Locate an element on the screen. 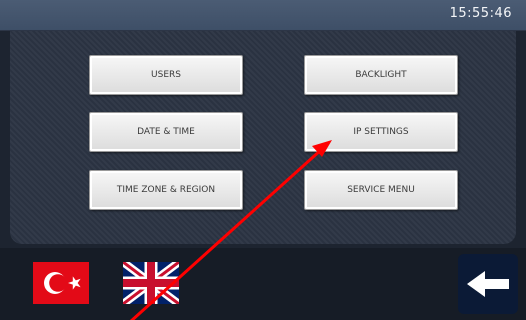 The width and height of the screenshot is (526, 320). left-arrow-icon is located at coordinates (488, 284).